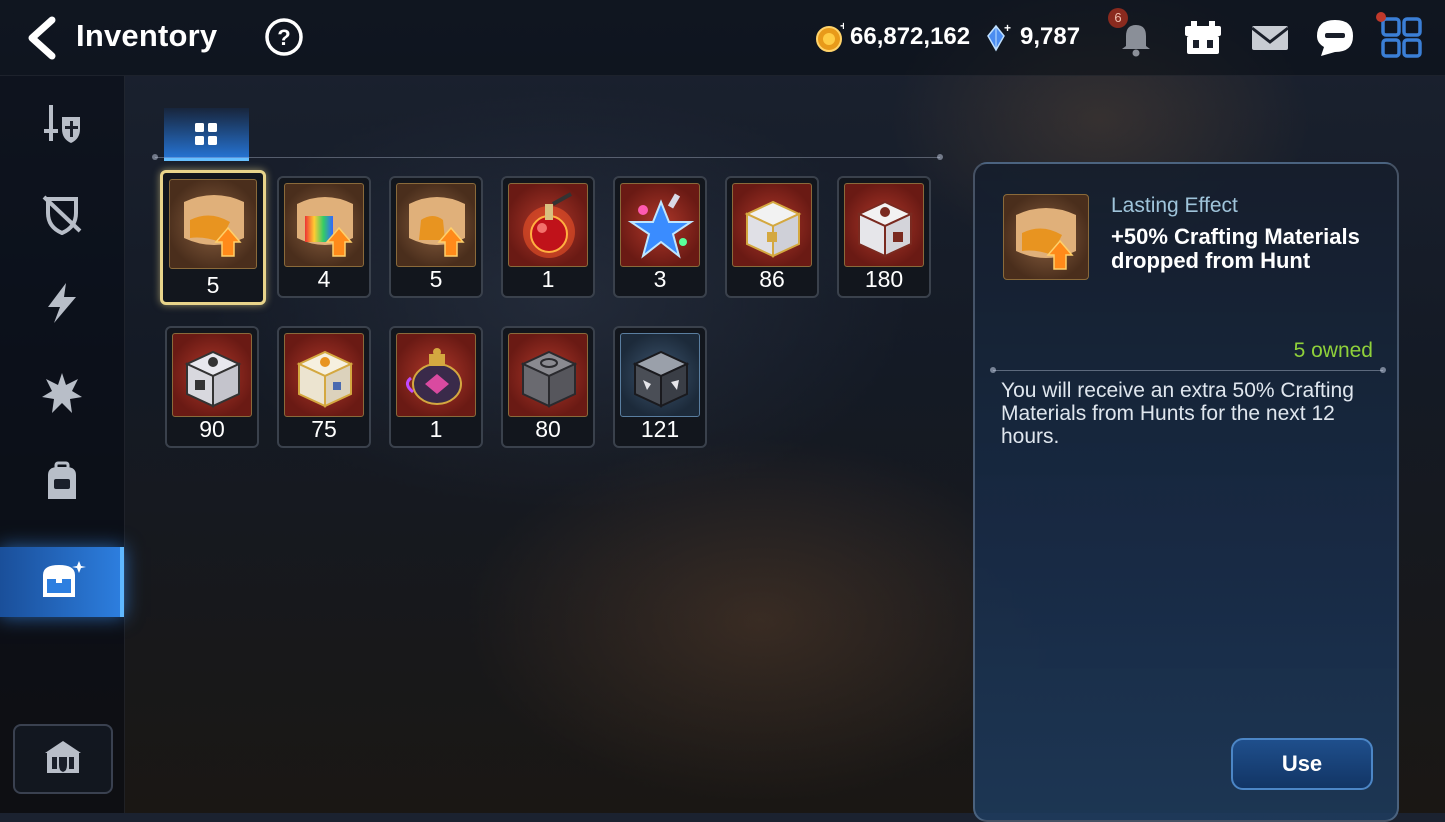  I want to click on treasure-chest-icon, so click(62, 582).